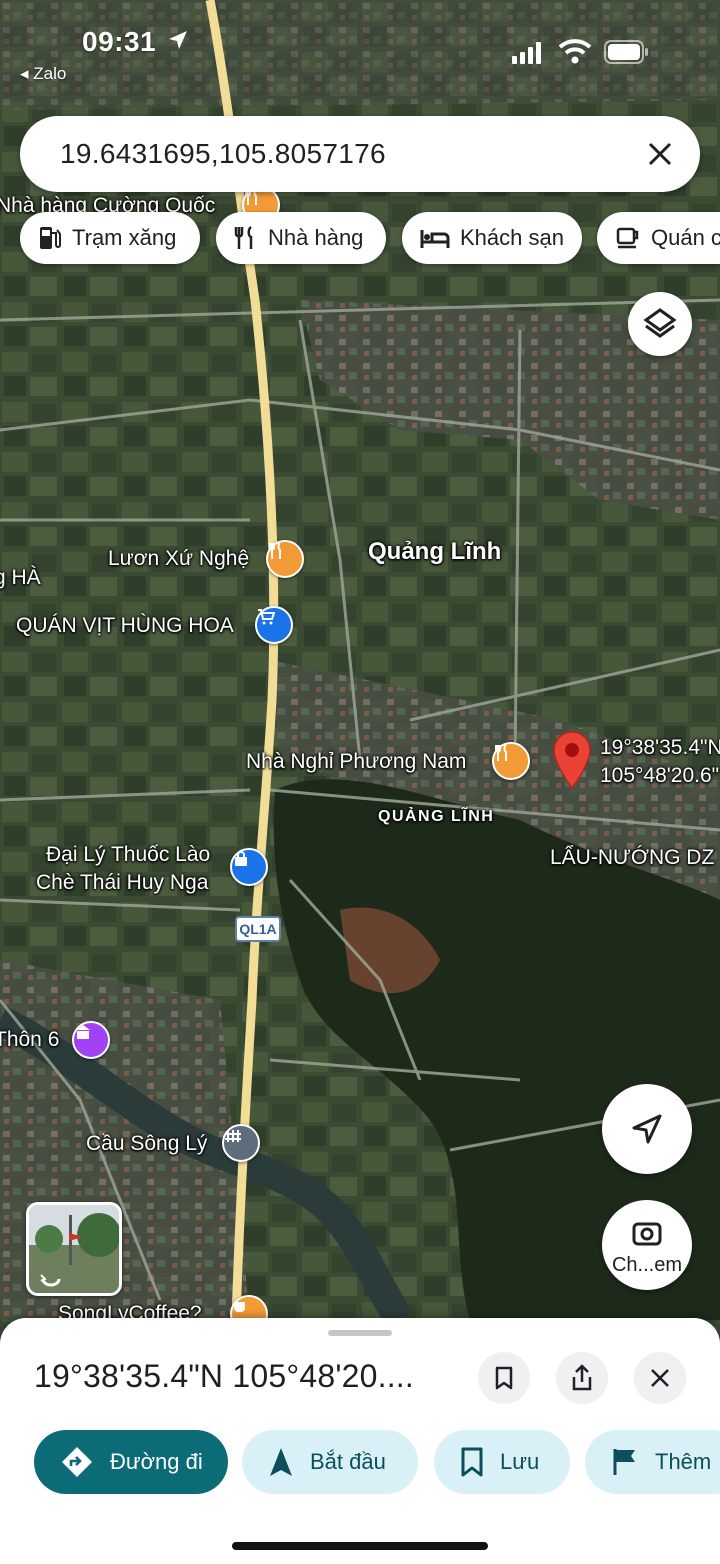  Describe the element at coordinates (626, 52) in the screenshot. I see `battery-icon` at that location.